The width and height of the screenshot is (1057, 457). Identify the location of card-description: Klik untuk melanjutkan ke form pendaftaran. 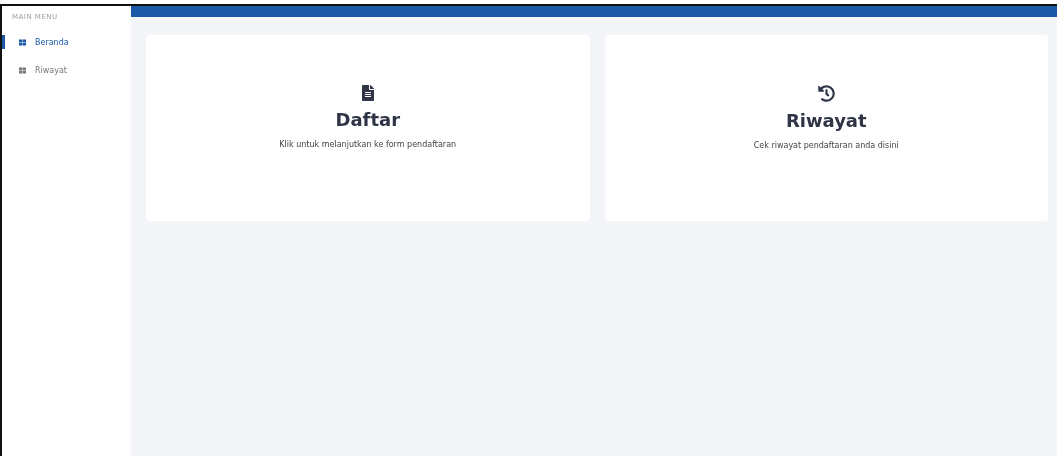
(368, 144).